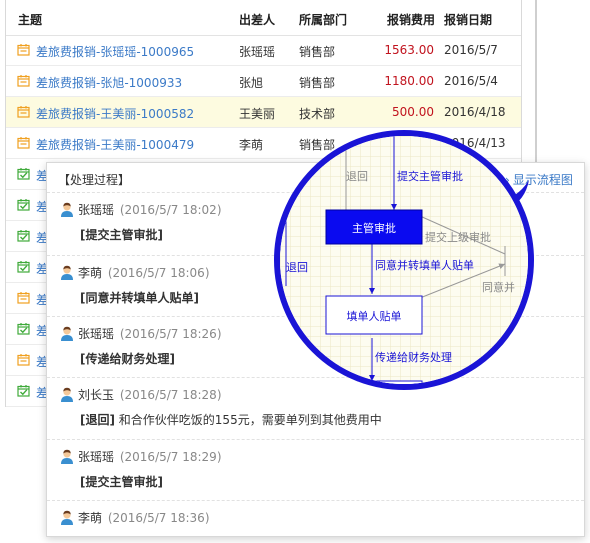 The image size is (590, 543). What do you see at coordinates (468, 19) in the screenshot?
I see `header-date: 报销日期` at bounding box center [468, 19].